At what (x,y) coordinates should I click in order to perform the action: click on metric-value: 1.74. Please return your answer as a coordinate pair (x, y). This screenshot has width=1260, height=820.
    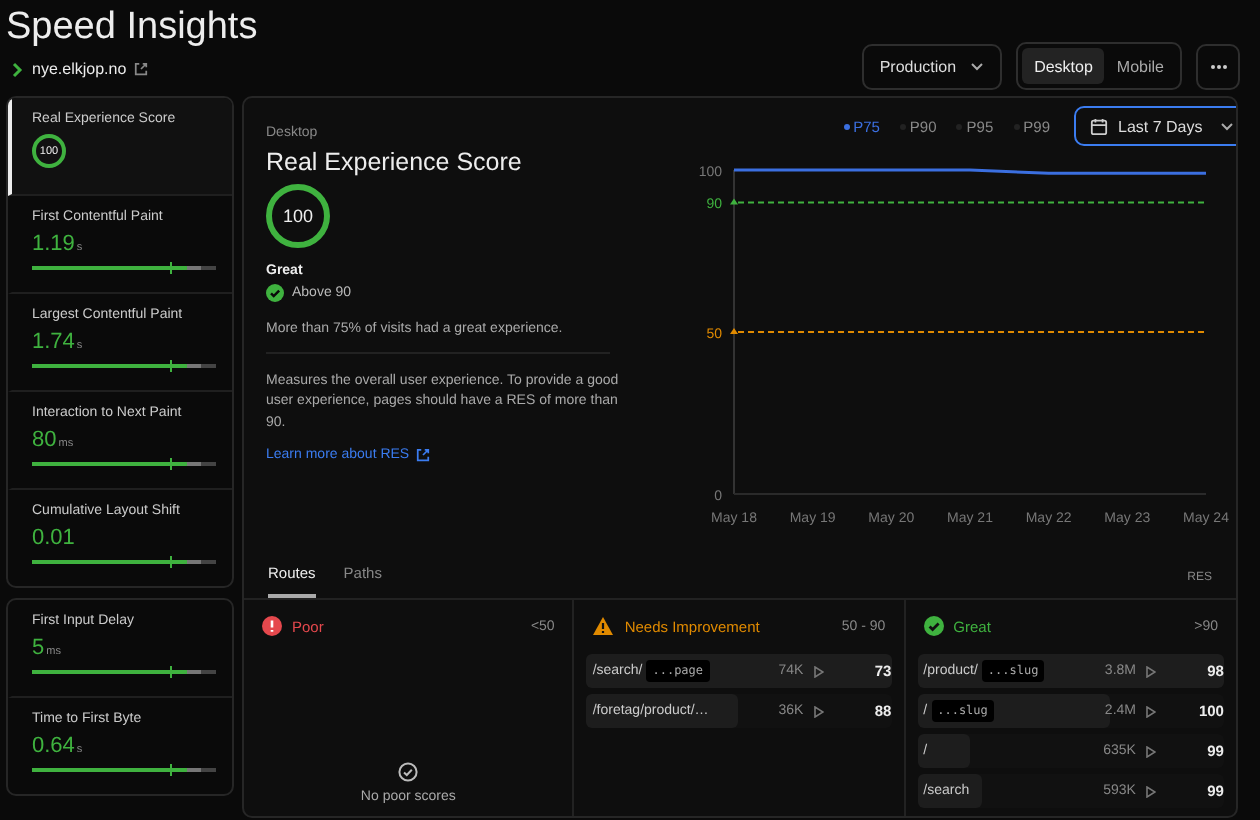
    Looking at the image, I should click on (53, 342).